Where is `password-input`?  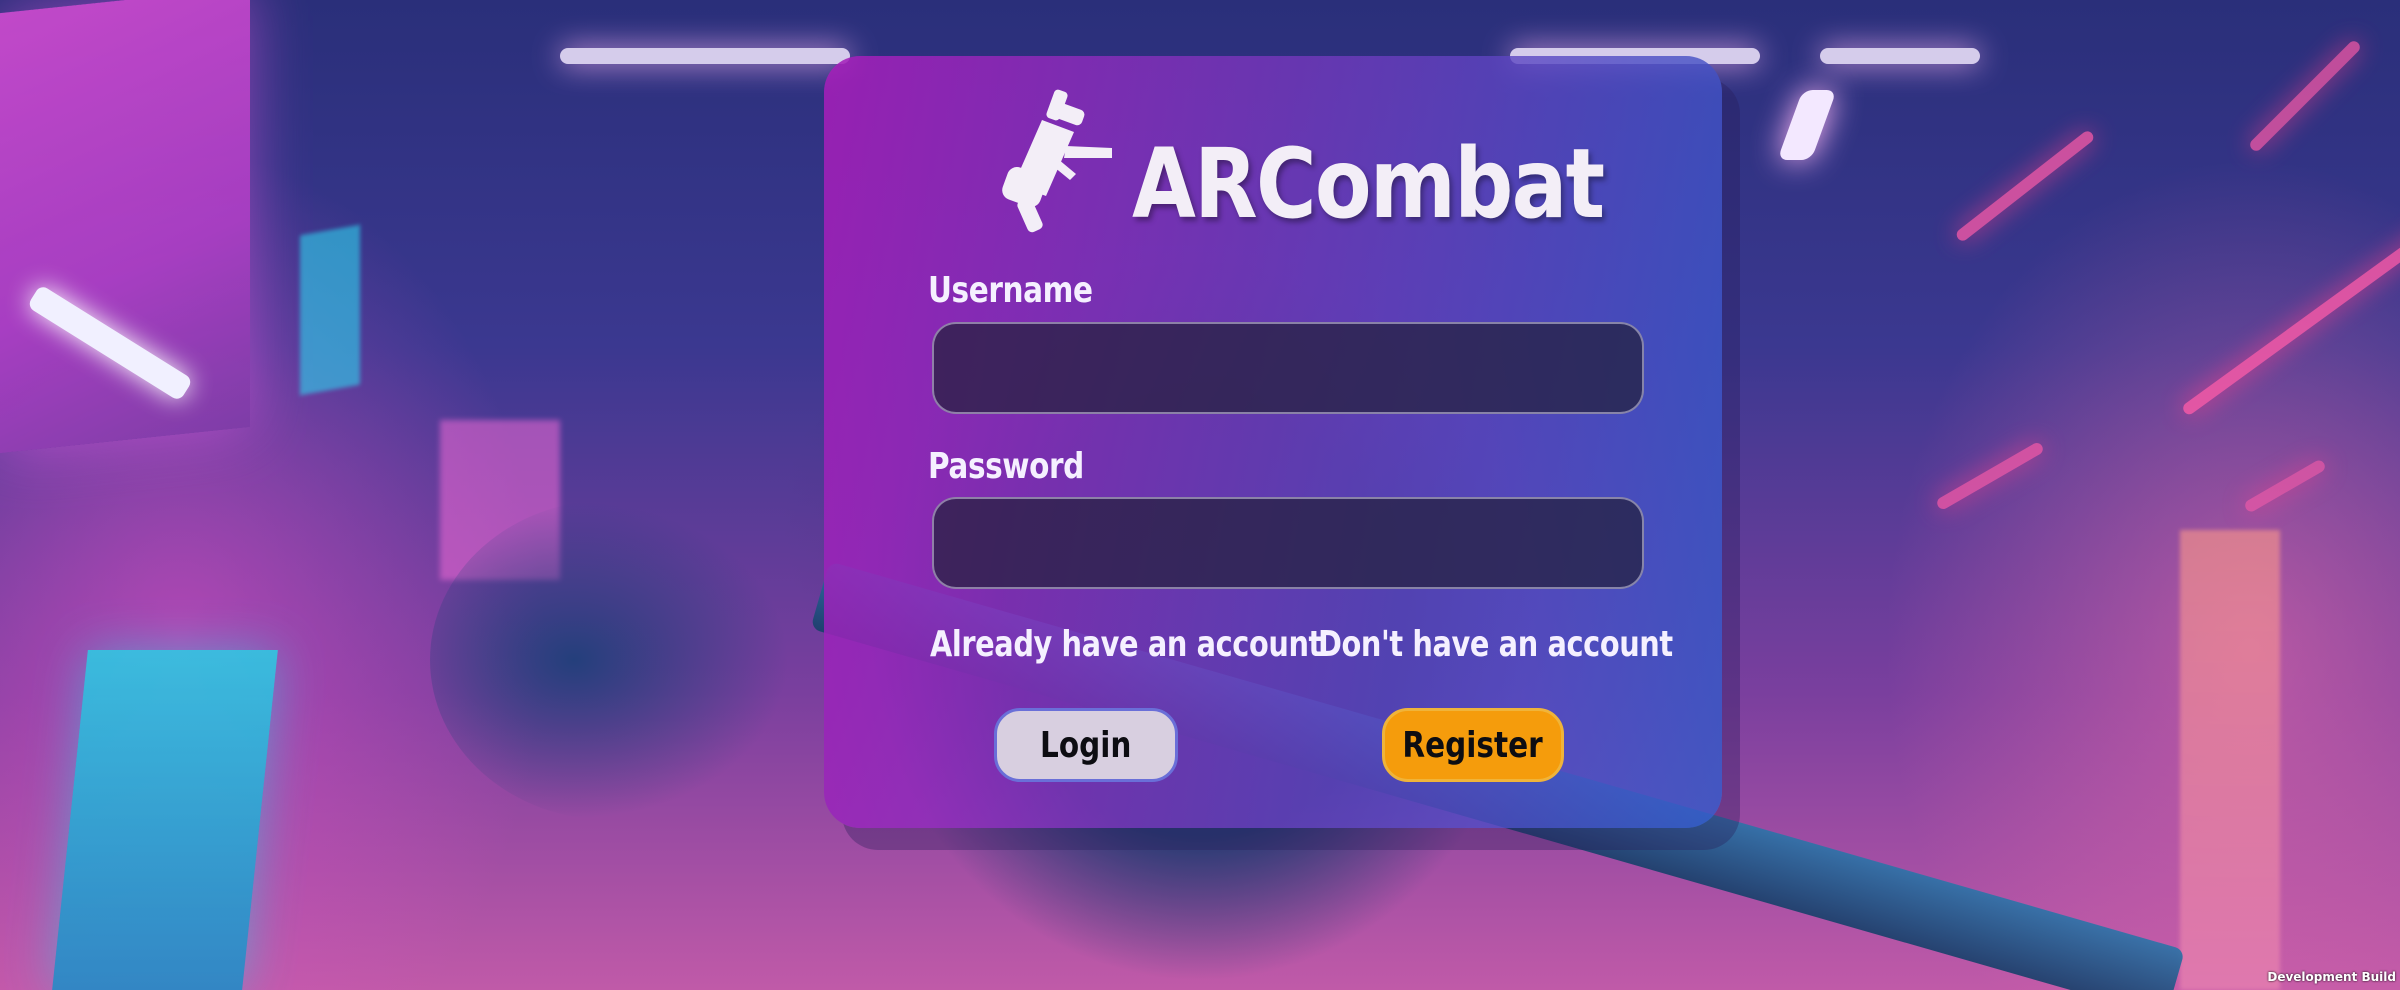 password-input is located at coordinates (1288, 543).